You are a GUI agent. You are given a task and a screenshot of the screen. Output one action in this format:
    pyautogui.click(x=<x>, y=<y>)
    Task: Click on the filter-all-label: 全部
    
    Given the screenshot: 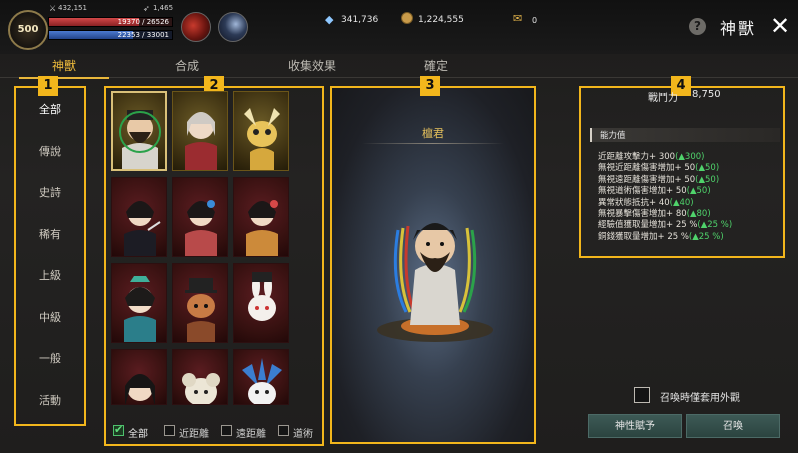 What is the action you would take?
    pyautogui.click(x=138, y=434)
    